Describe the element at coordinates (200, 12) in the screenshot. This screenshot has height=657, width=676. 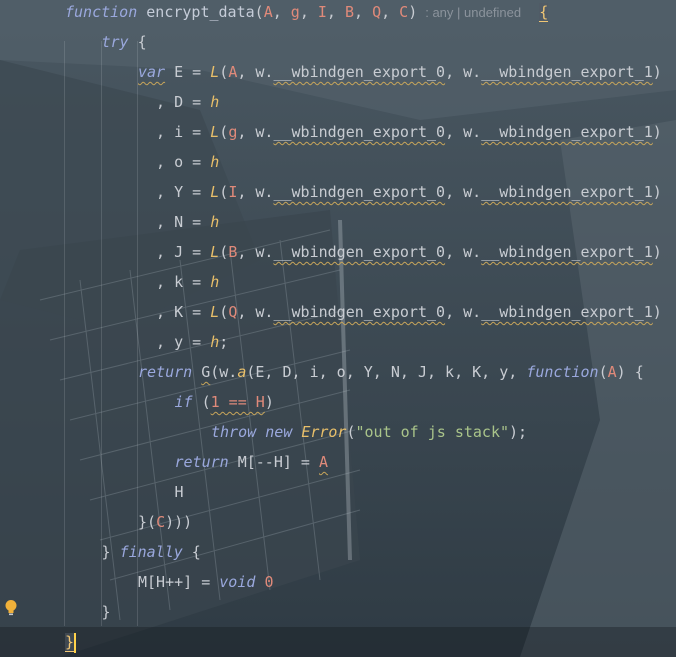
I see `code-token: encrypt_data` at that location.